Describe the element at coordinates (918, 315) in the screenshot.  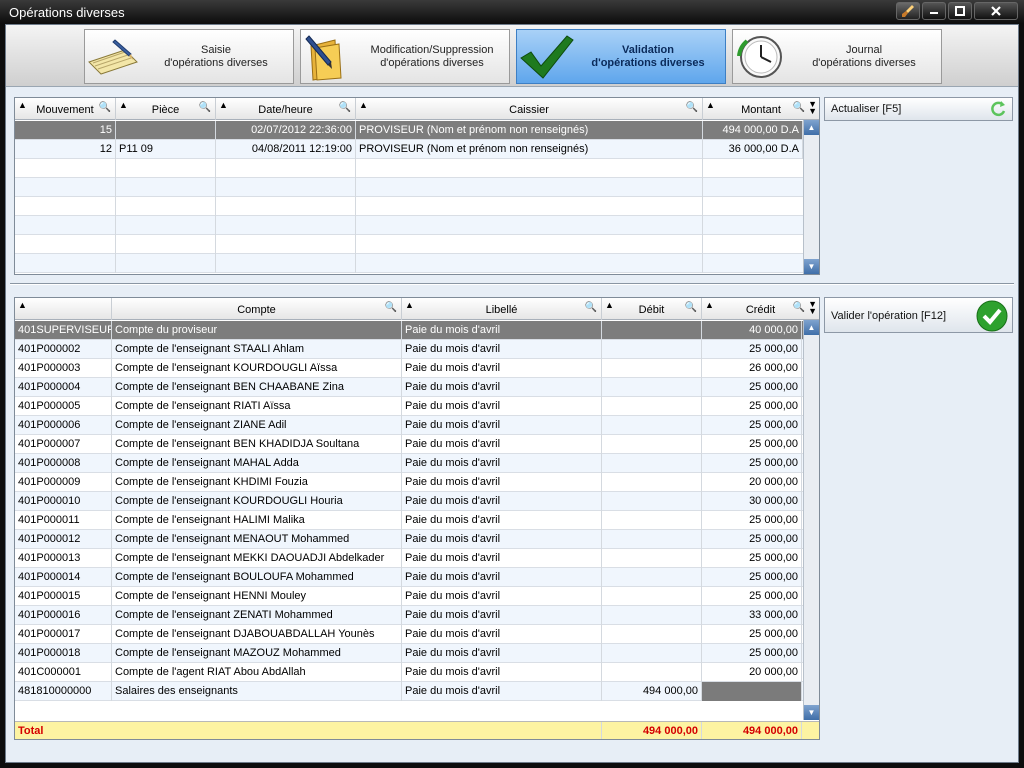
I see `valider-button: Valider l'opération [F12]` at that location.